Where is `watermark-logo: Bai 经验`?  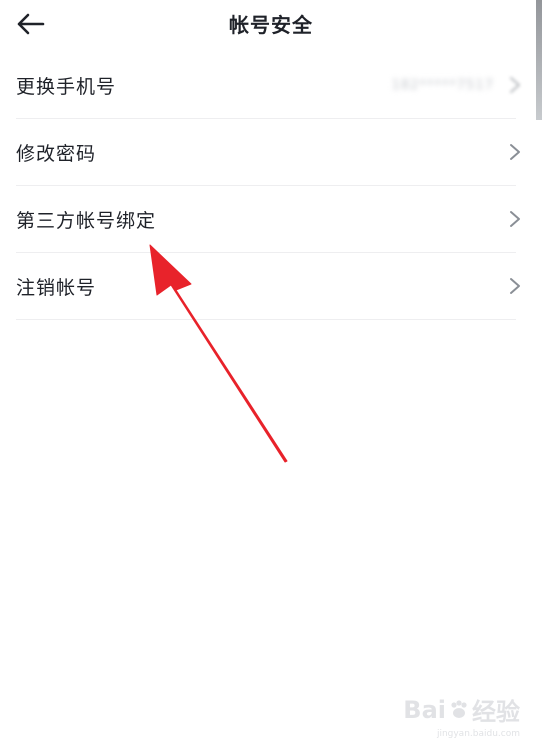
watermark-logo: Bai 经验 is located at coordinates (461, 709).